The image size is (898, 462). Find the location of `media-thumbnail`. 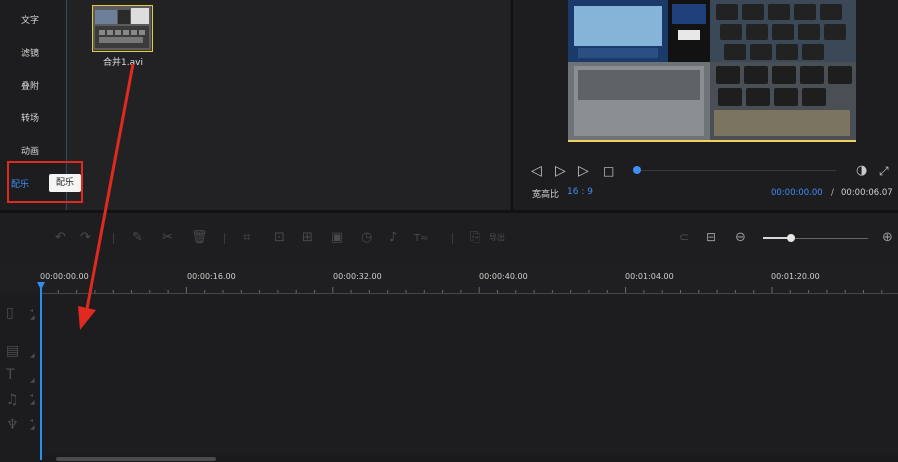

media-thumbnail is located at coordinates (122, 28).